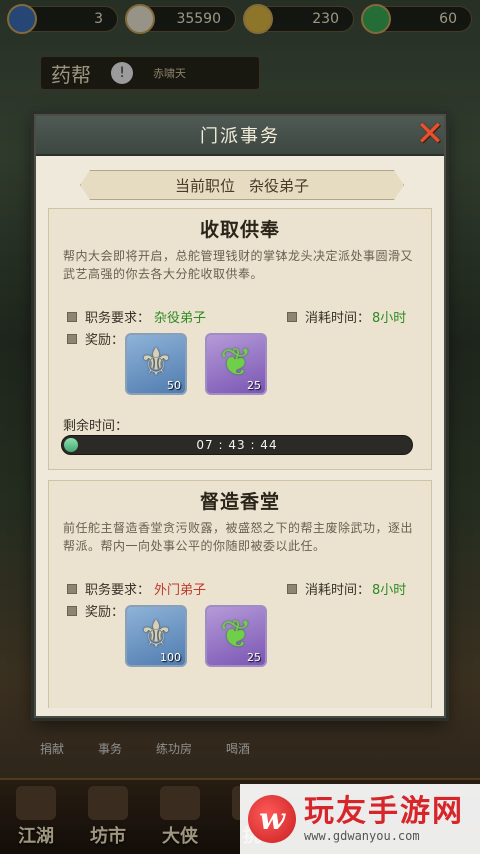  I want to click on current-rank-banner: 当前职位 杂役弟子, so click(242, 185).